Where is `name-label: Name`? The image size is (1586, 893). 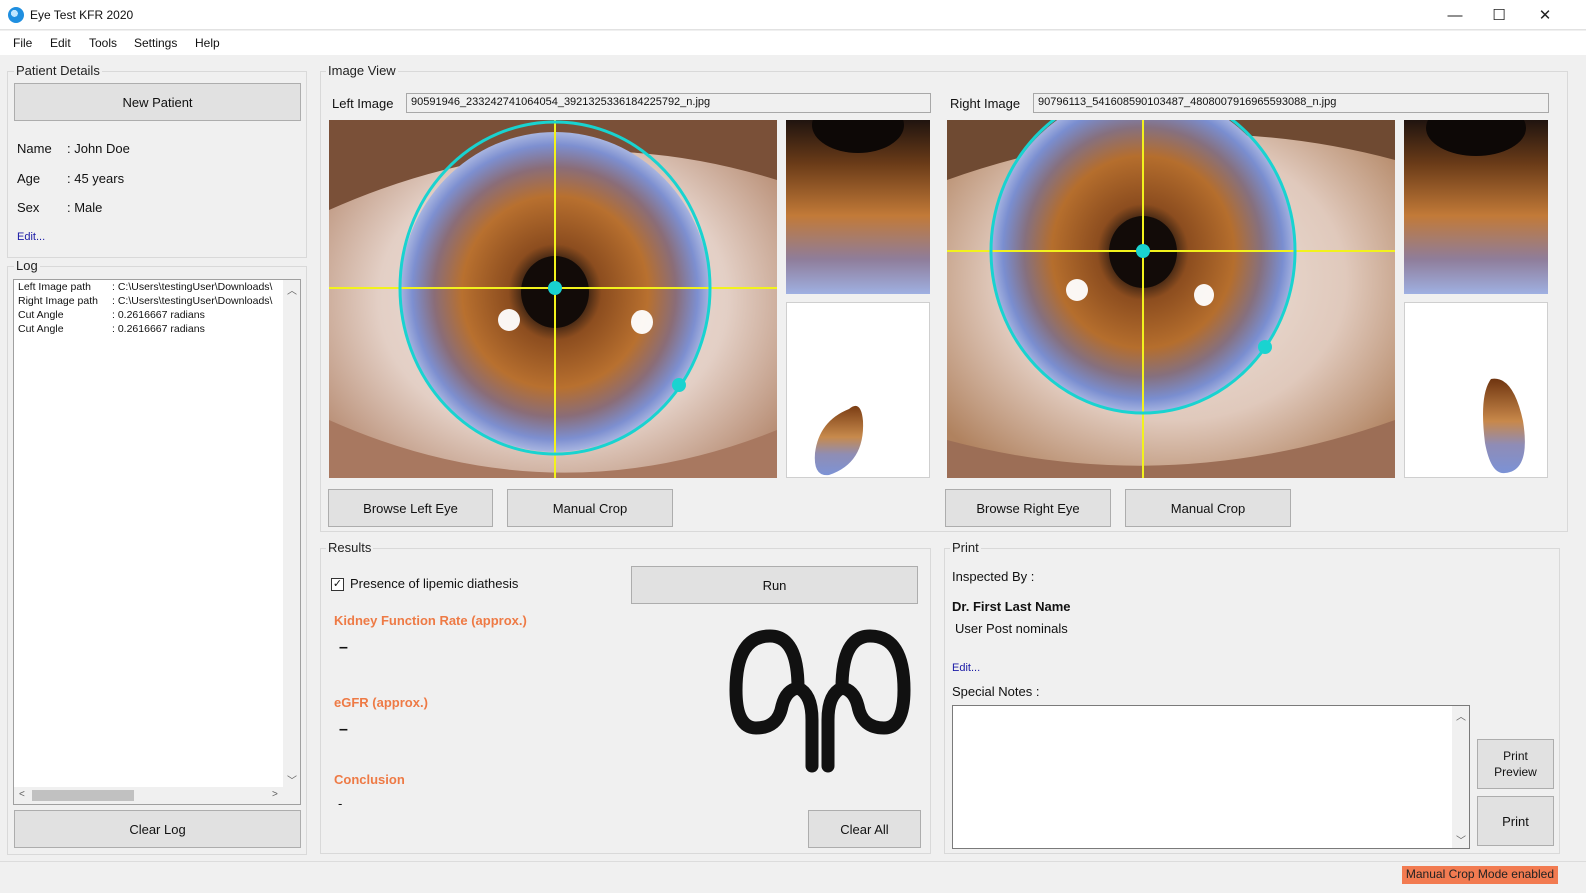 name-label: Name is located at coordinates (34, 148).